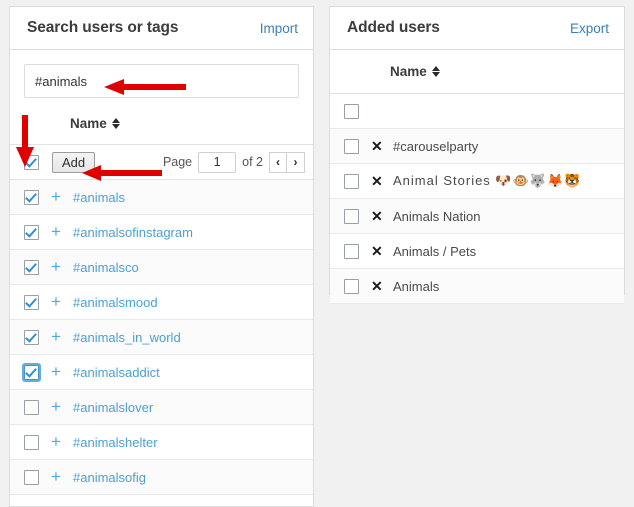 Image resolution: width=634 pixels, height=507 pixels. Describe the element at coordinates (113, 407) in the screenshot. I see `row-label: #animalslover` at that location.